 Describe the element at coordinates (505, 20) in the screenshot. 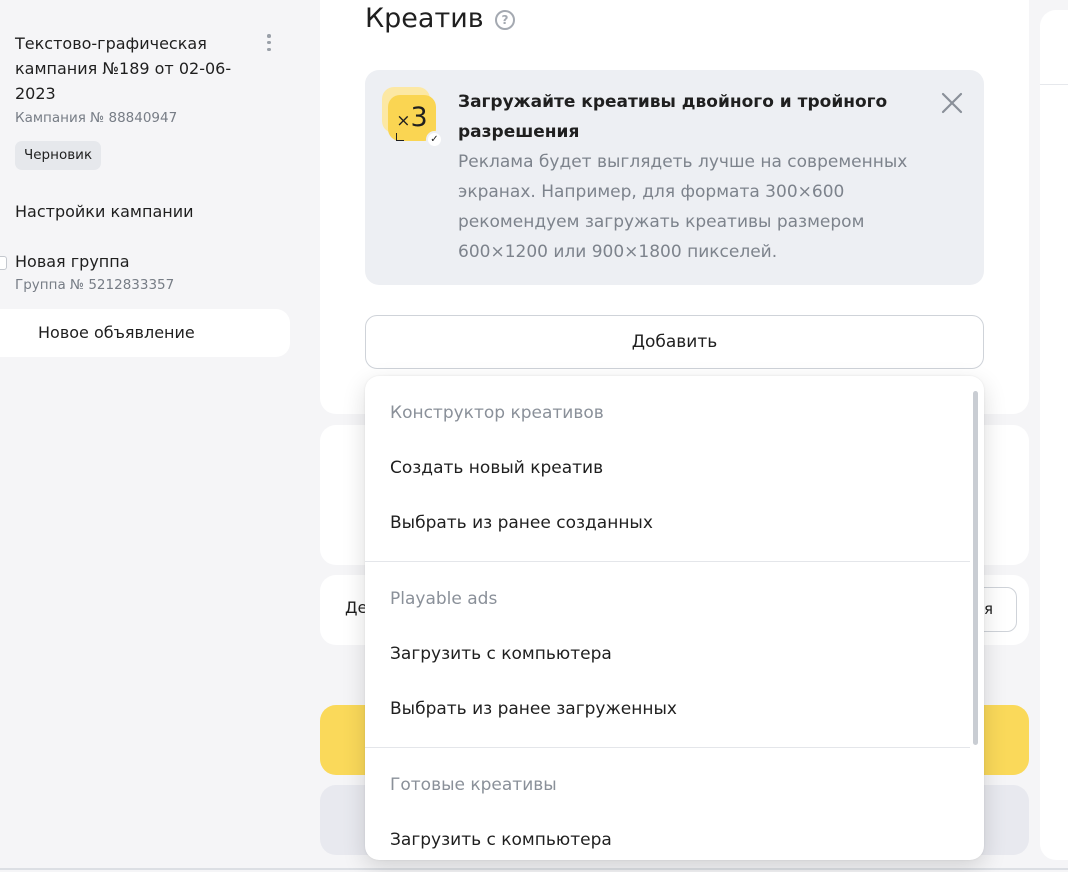

I see `question-circle-icon: ?` at that location.